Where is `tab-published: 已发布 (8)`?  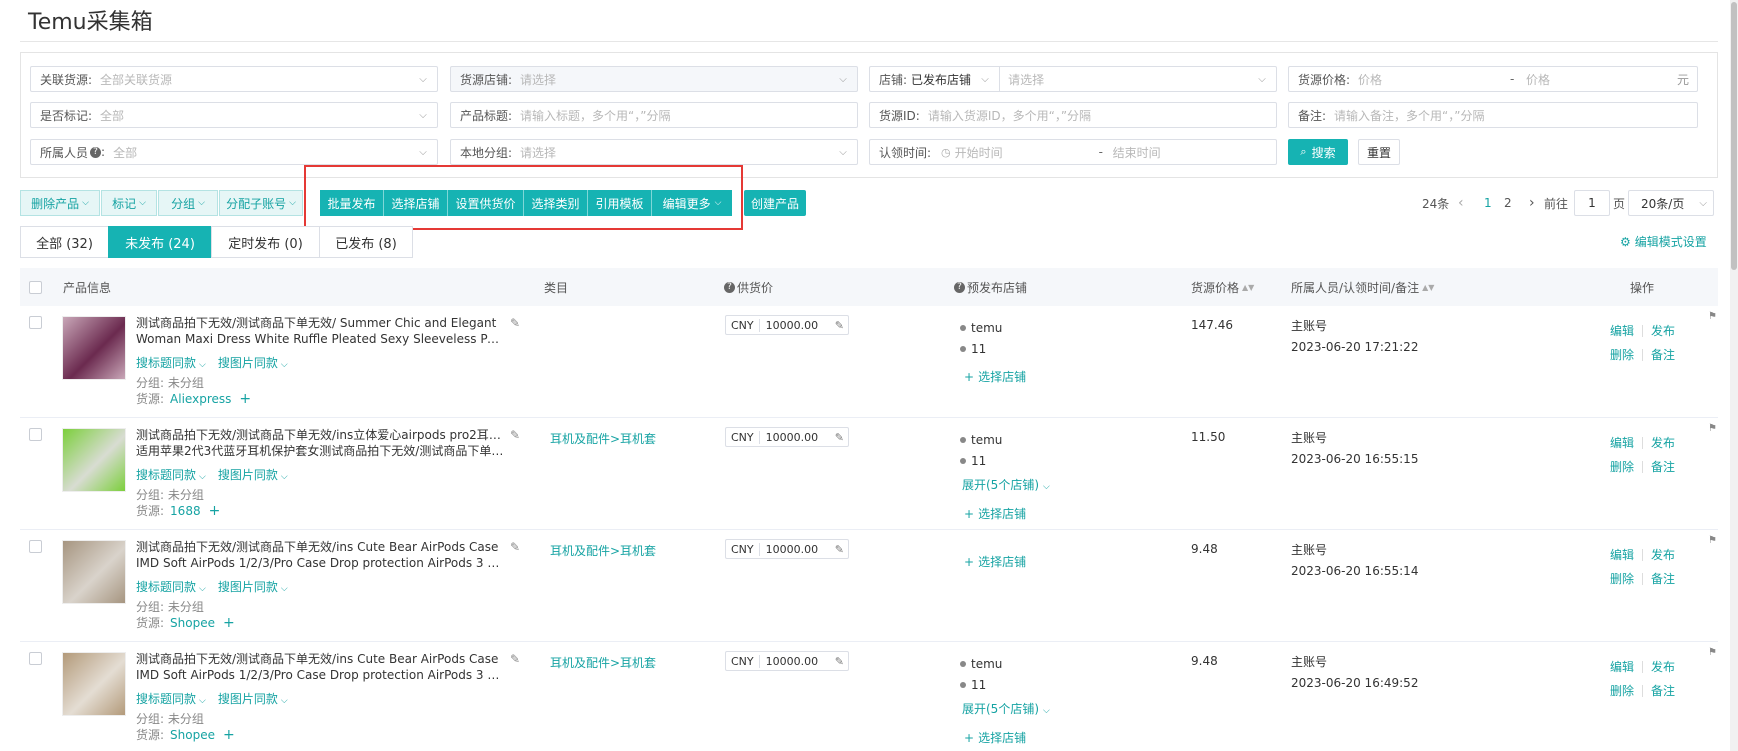
tab-published: 已发布 (8) is located at coordinates (366, 242).